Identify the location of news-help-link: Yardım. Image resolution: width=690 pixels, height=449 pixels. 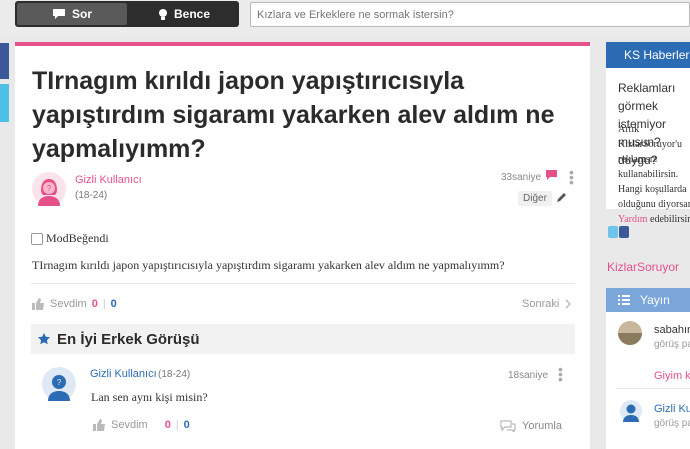
(633, 219).